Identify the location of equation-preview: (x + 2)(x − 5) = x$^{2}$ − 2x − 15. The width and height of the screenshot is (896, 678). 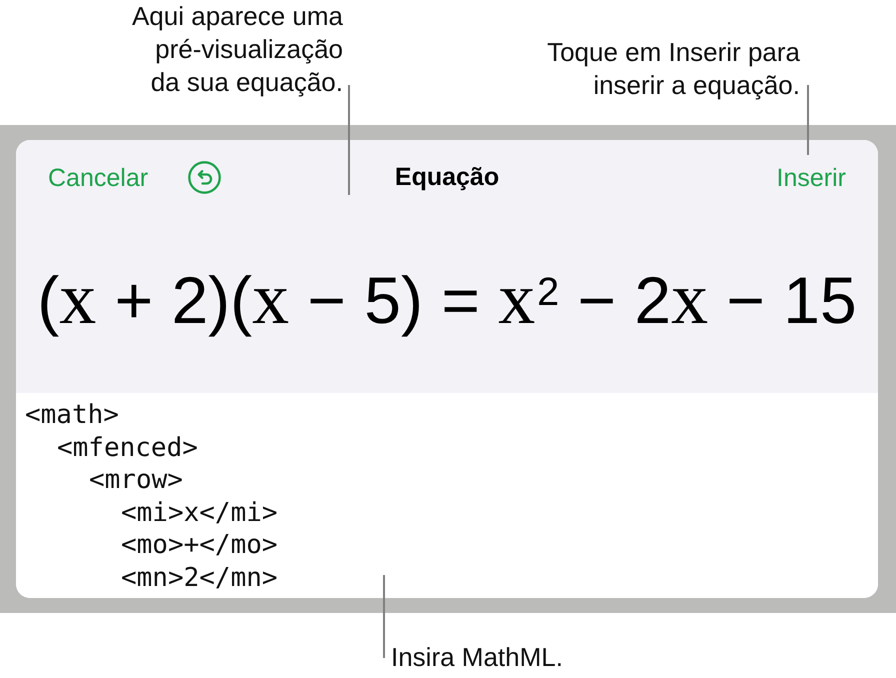
(447, 298).